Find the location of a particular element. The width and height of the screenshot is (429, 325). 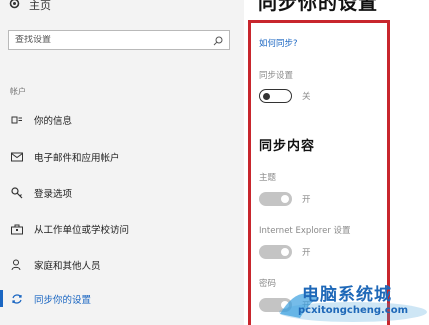

sidebar-item-email-accounts: 电子邮件和应用帐户 is located at coordinates (65, 157).